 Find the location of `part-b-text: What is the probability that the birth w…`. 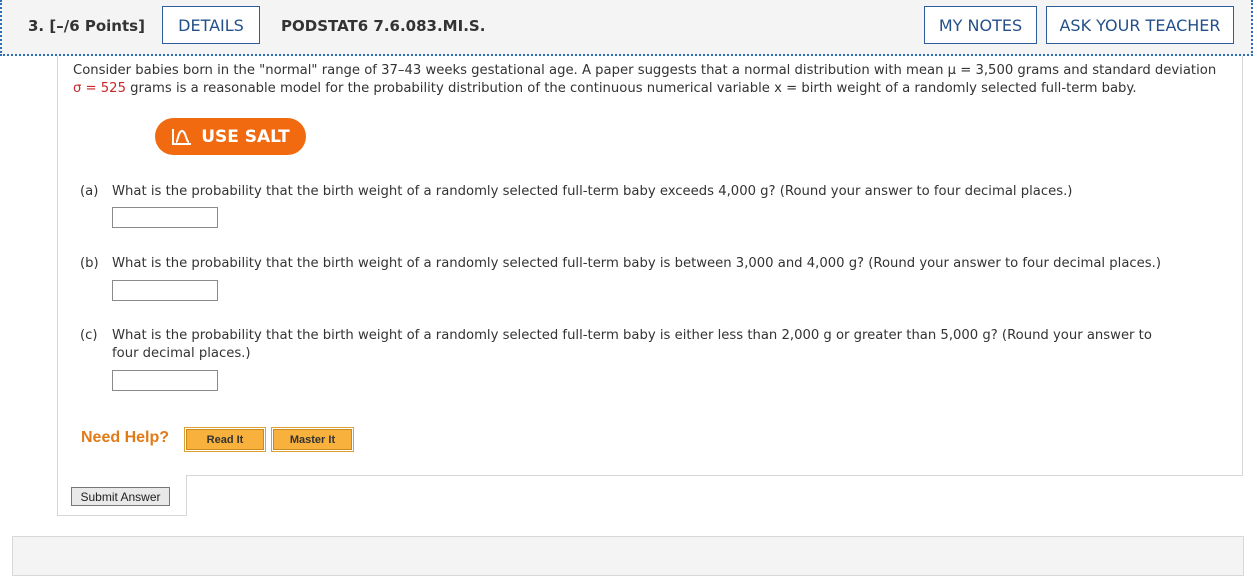

part-b-text: What is the probability that the birth w… is located at coordinates (636, 263).